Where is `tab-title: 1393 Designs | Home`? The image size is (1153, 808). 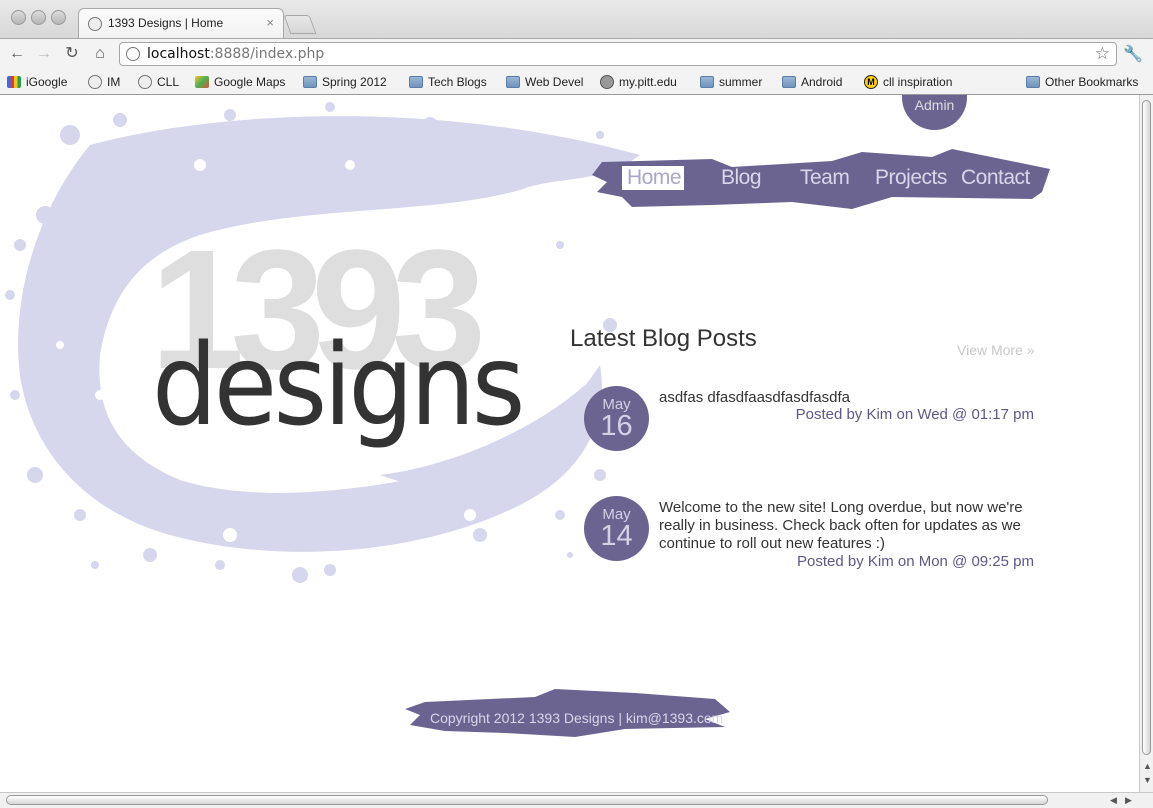 tab-title: 1393 Designs | Home is located at coordinates (166, 23).